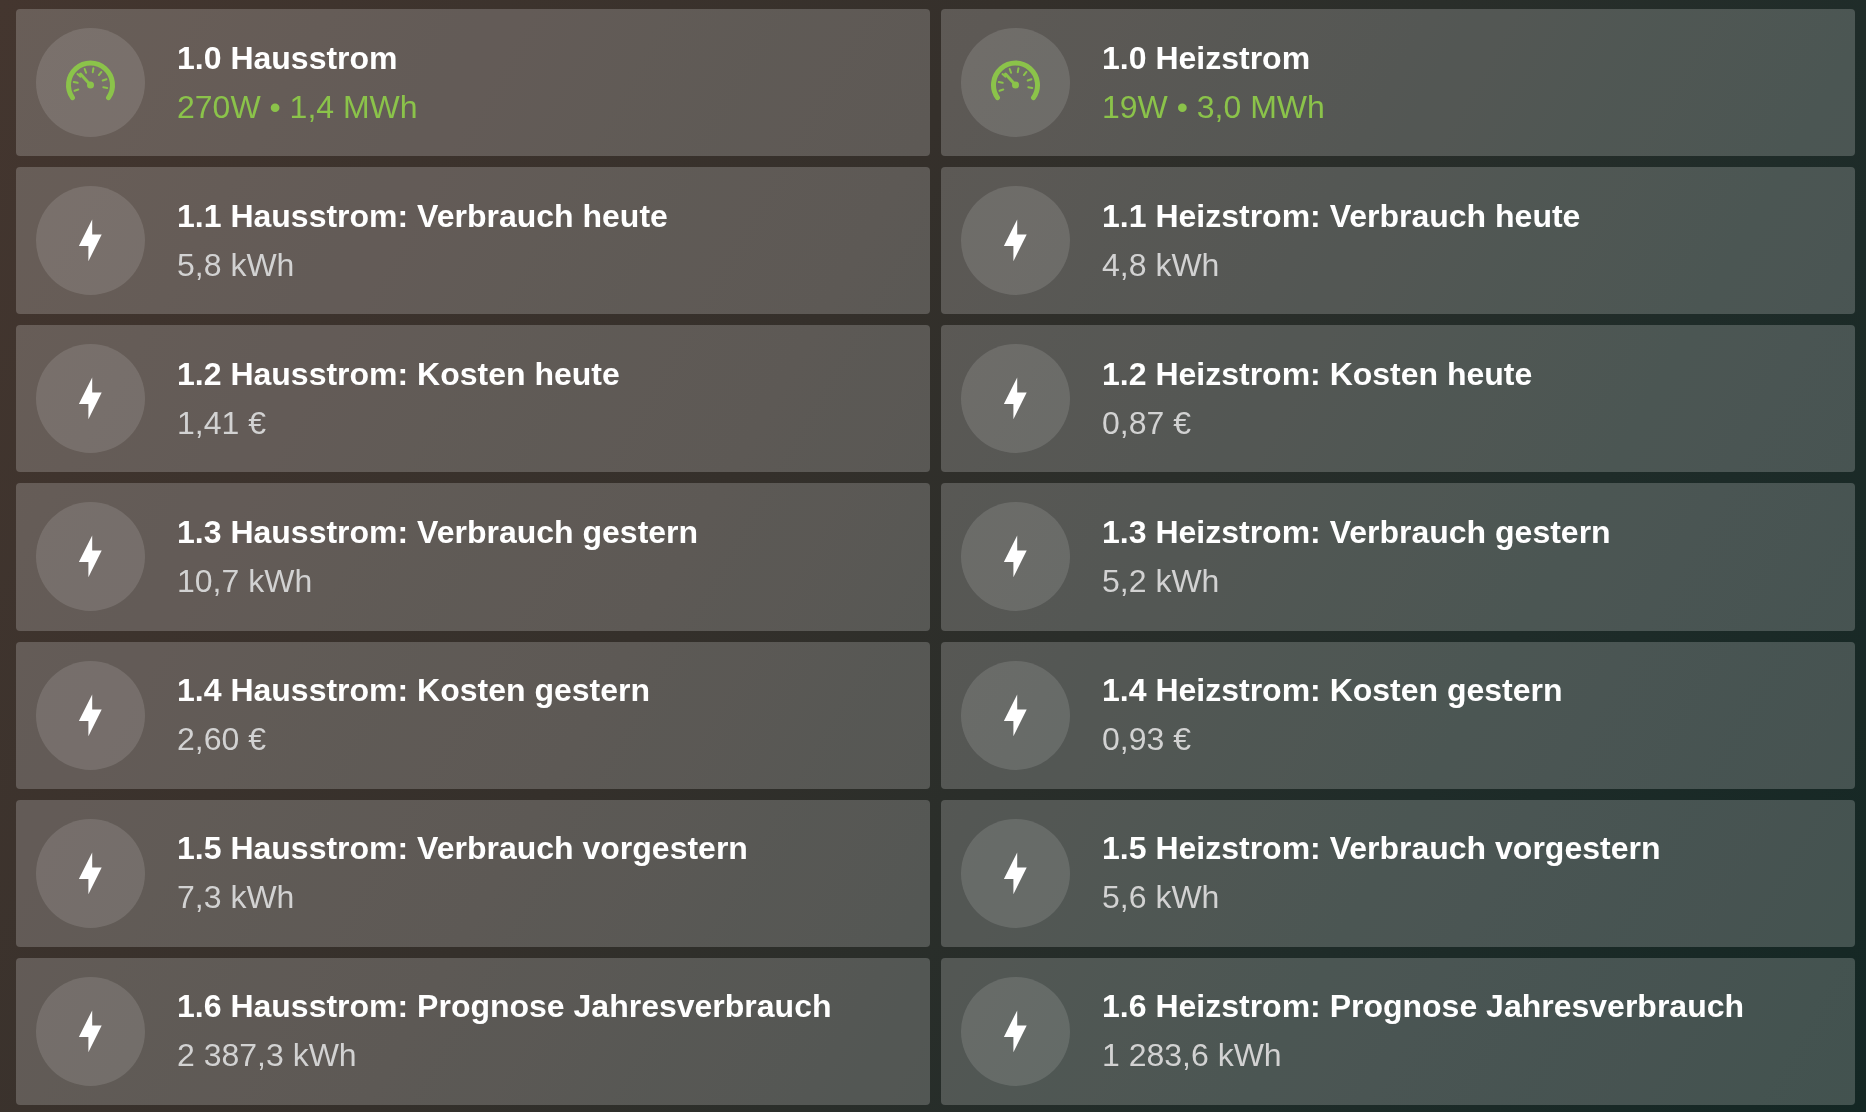  I want to click on entity-card: 1.5 Hausstrom: Verbrauch vorgestern 7,3 kWh, so click(473, 873).